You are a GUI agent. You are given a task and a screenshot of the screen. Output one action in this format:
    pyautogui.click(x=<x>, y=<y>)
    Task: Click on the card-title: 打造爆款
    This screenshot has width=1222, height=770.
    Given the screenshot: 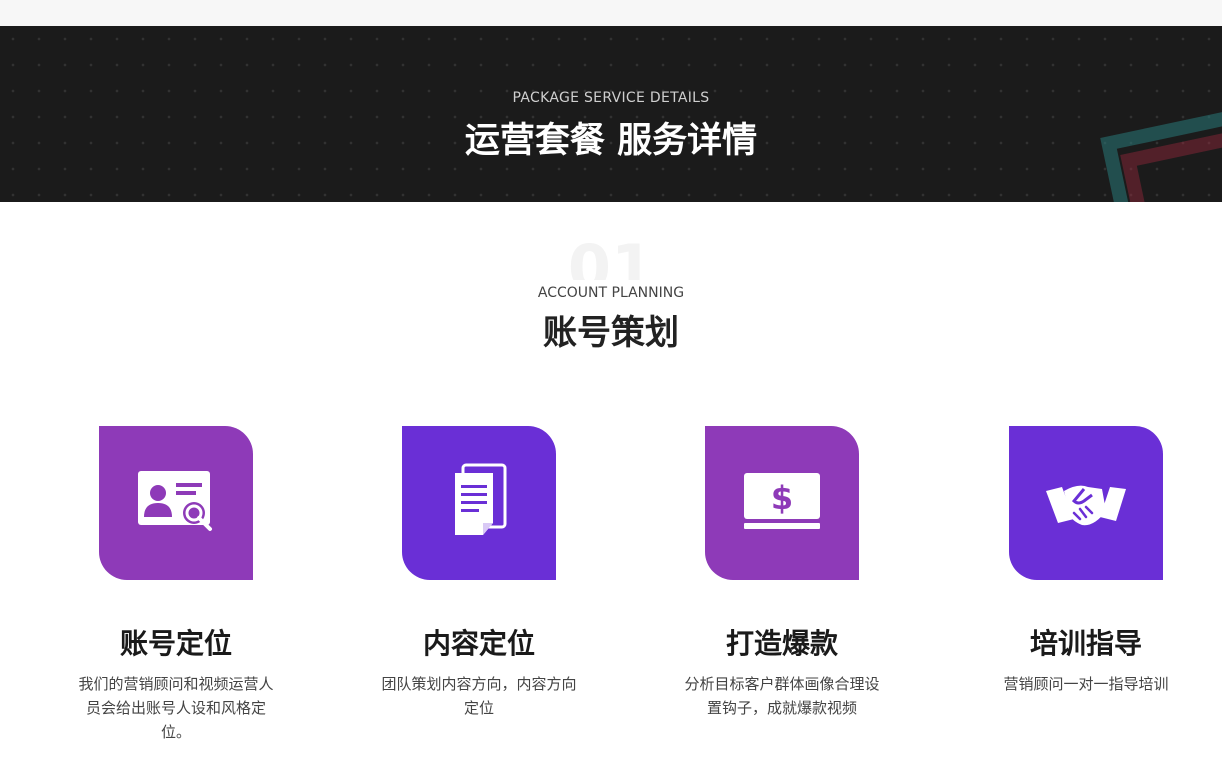 What is the action you would take?
    pyautogui.click(x=781, y=643)
    